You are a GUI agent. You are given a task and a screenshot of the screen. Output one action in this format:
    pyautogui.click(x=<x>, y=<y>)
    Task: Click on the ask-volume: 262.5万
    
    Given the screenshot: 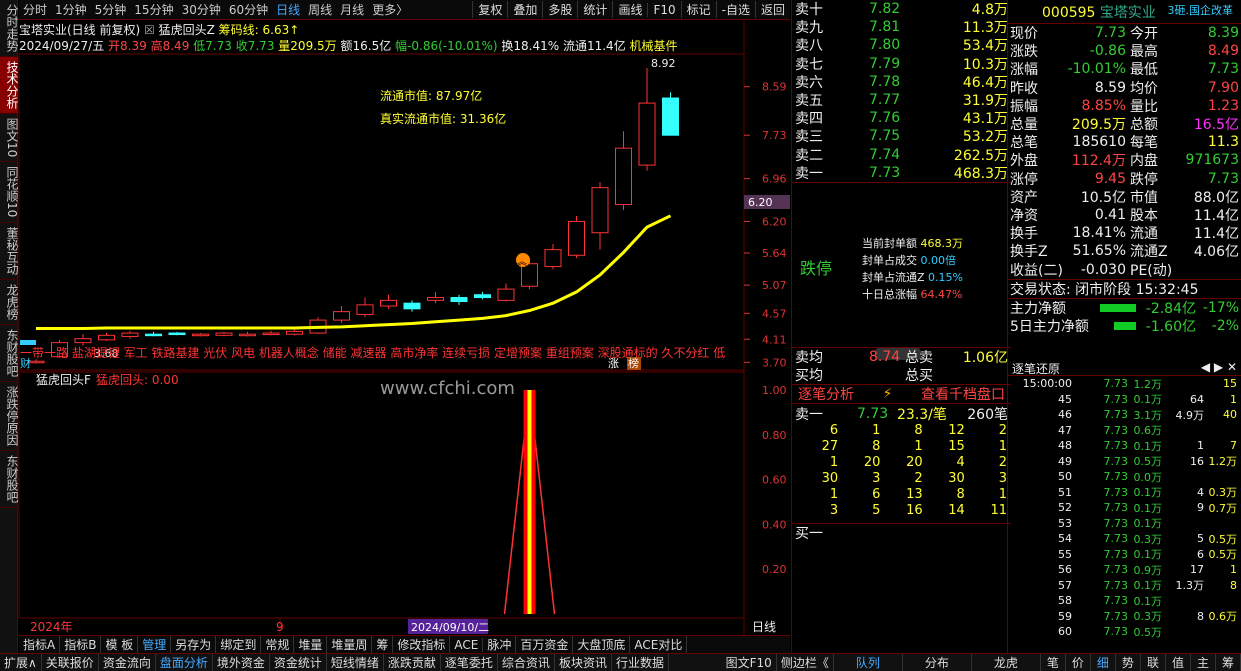 What is the action you would take?
    pyautogui.click(x=980, y=155)
    